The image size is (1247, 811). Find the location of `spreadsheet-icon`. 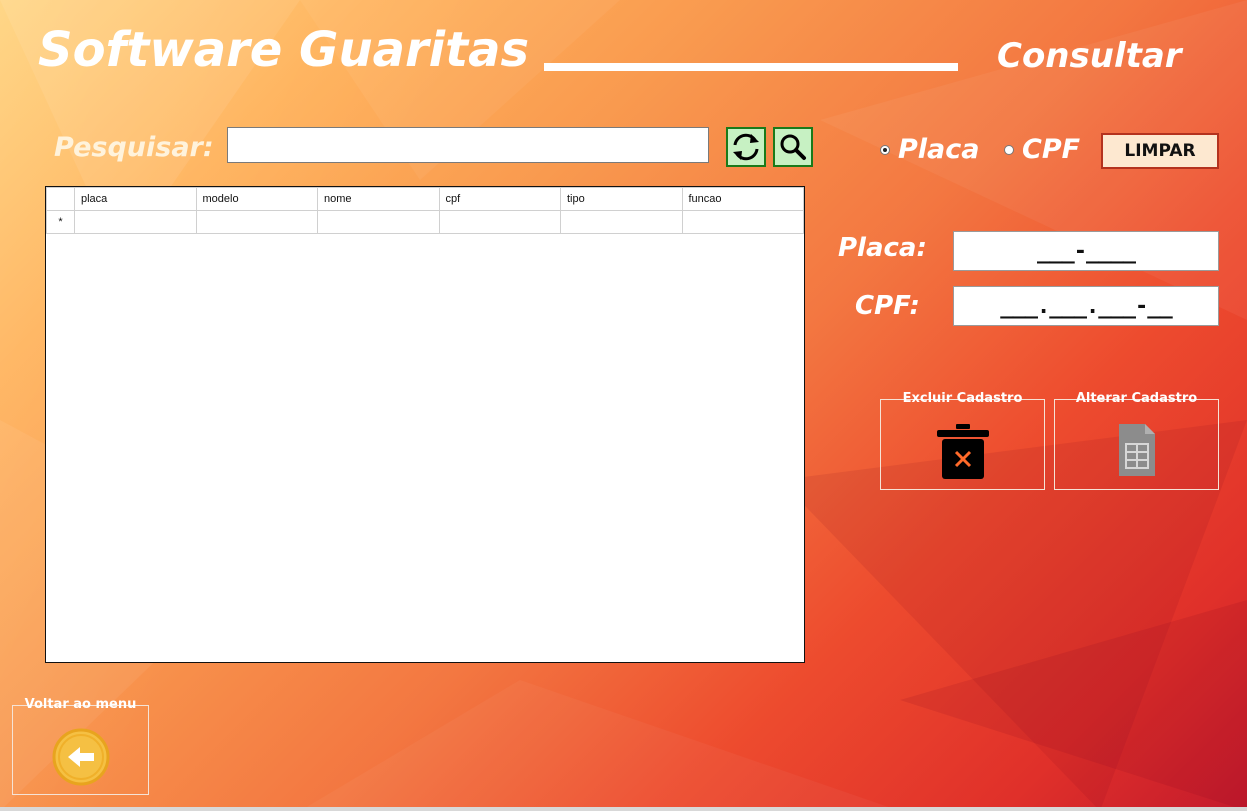

spreadsheet-icon is located at coordinates (1136, 450).